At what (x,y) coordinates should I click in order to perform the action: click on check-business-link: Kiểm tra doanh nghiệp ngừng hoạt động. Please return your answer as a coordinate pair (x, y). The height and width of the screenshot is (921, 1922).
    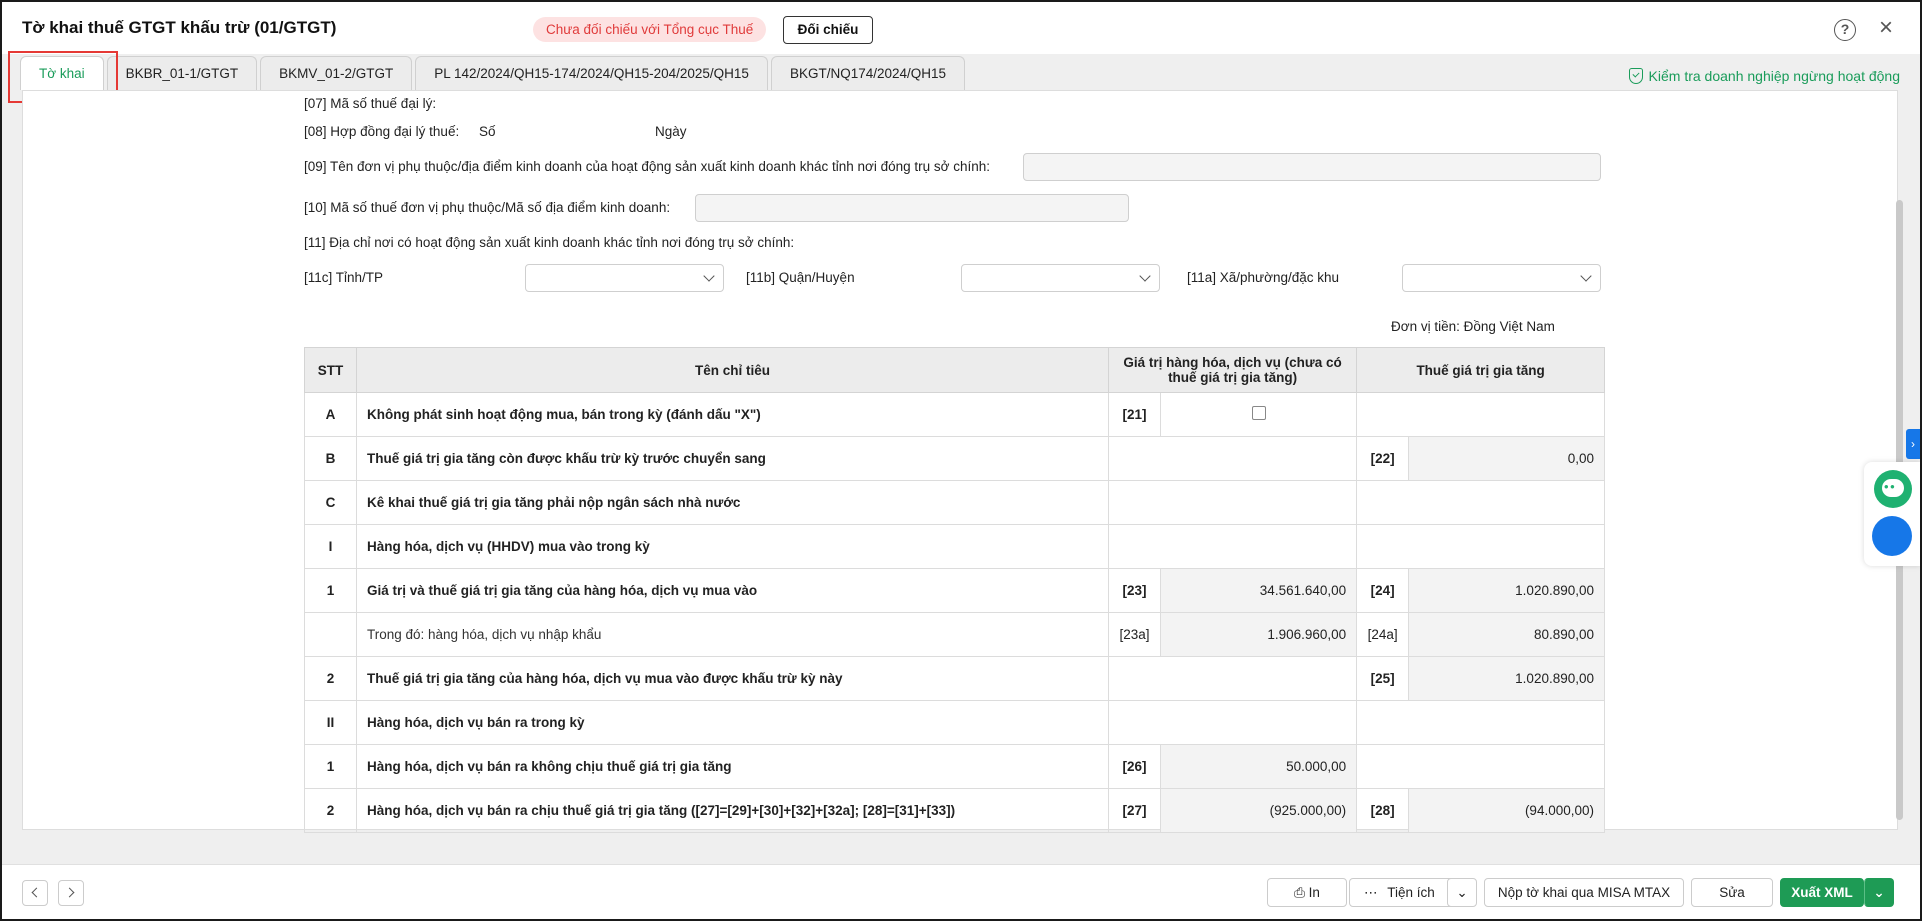
    Looking at the image, I should click on (1764, 76).